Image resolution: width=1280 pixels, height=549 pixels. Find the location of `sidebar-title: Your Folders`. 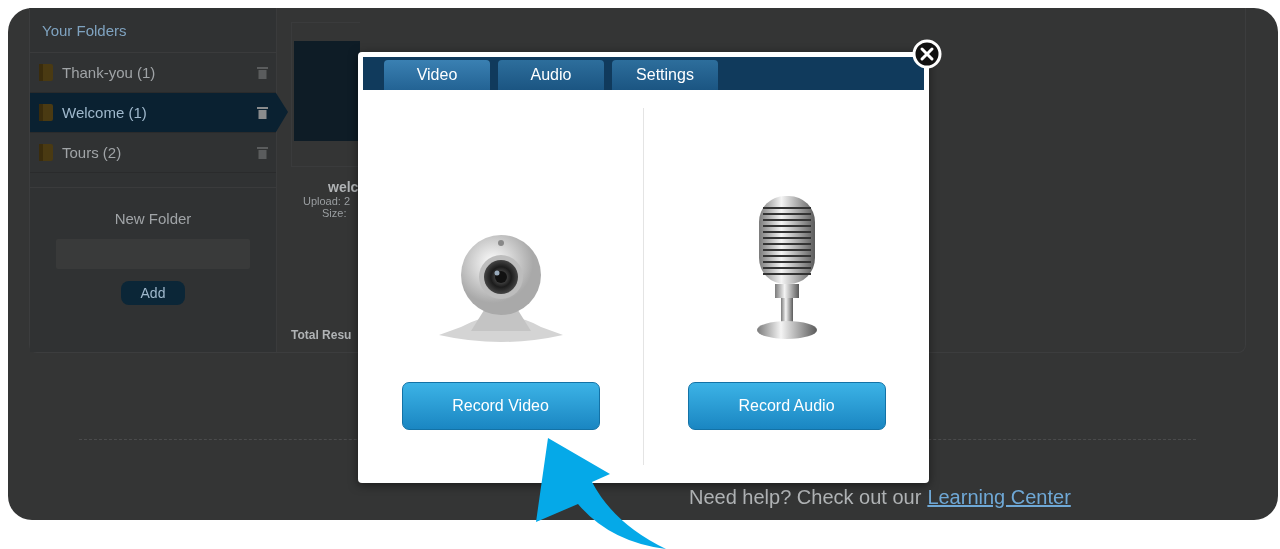

sidebar-title: Your Folders is located at coordinates (153, 30).